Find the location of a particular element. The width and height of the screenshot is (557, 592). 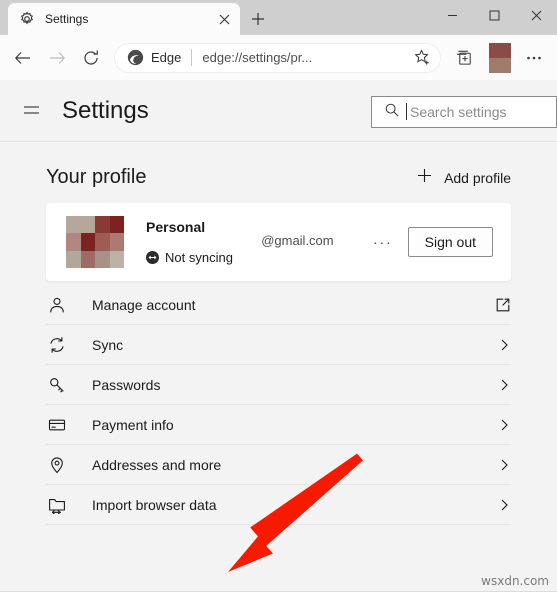

list-item-label: Import browser data is located at coordinates (154, 504).